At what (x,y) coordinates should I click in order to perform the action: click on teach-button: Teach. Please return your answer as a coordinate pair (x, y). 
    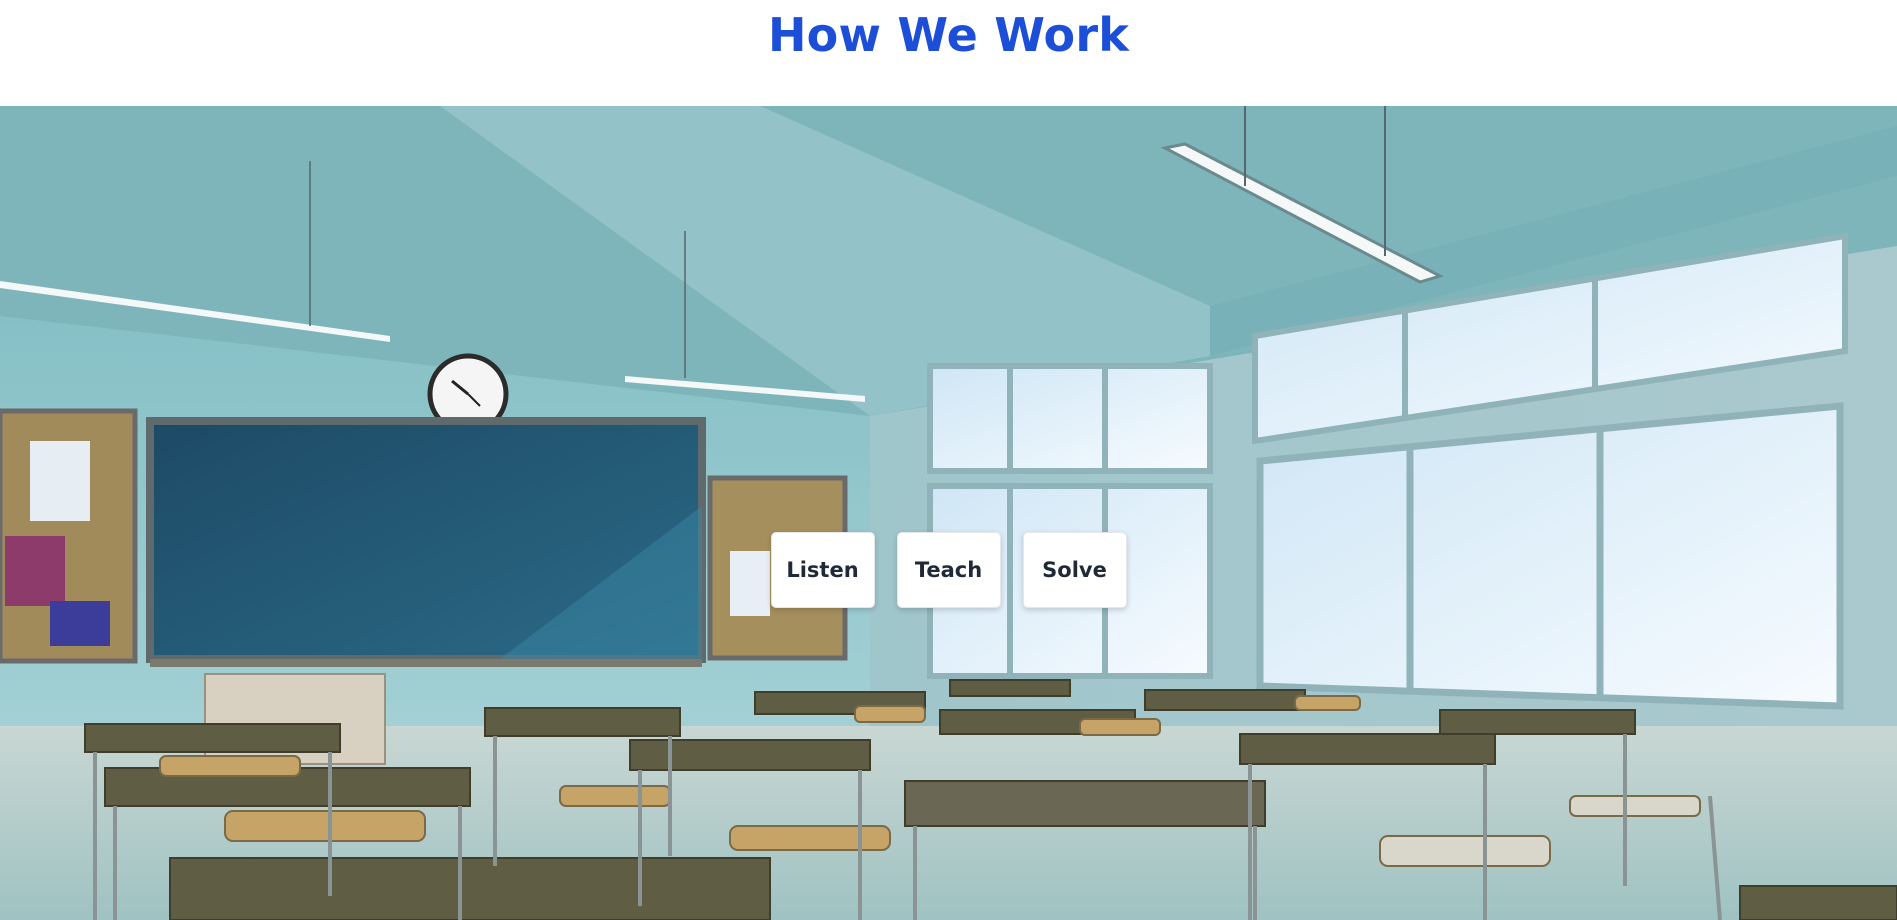
    Looking at the image, I should click on (948, 570).